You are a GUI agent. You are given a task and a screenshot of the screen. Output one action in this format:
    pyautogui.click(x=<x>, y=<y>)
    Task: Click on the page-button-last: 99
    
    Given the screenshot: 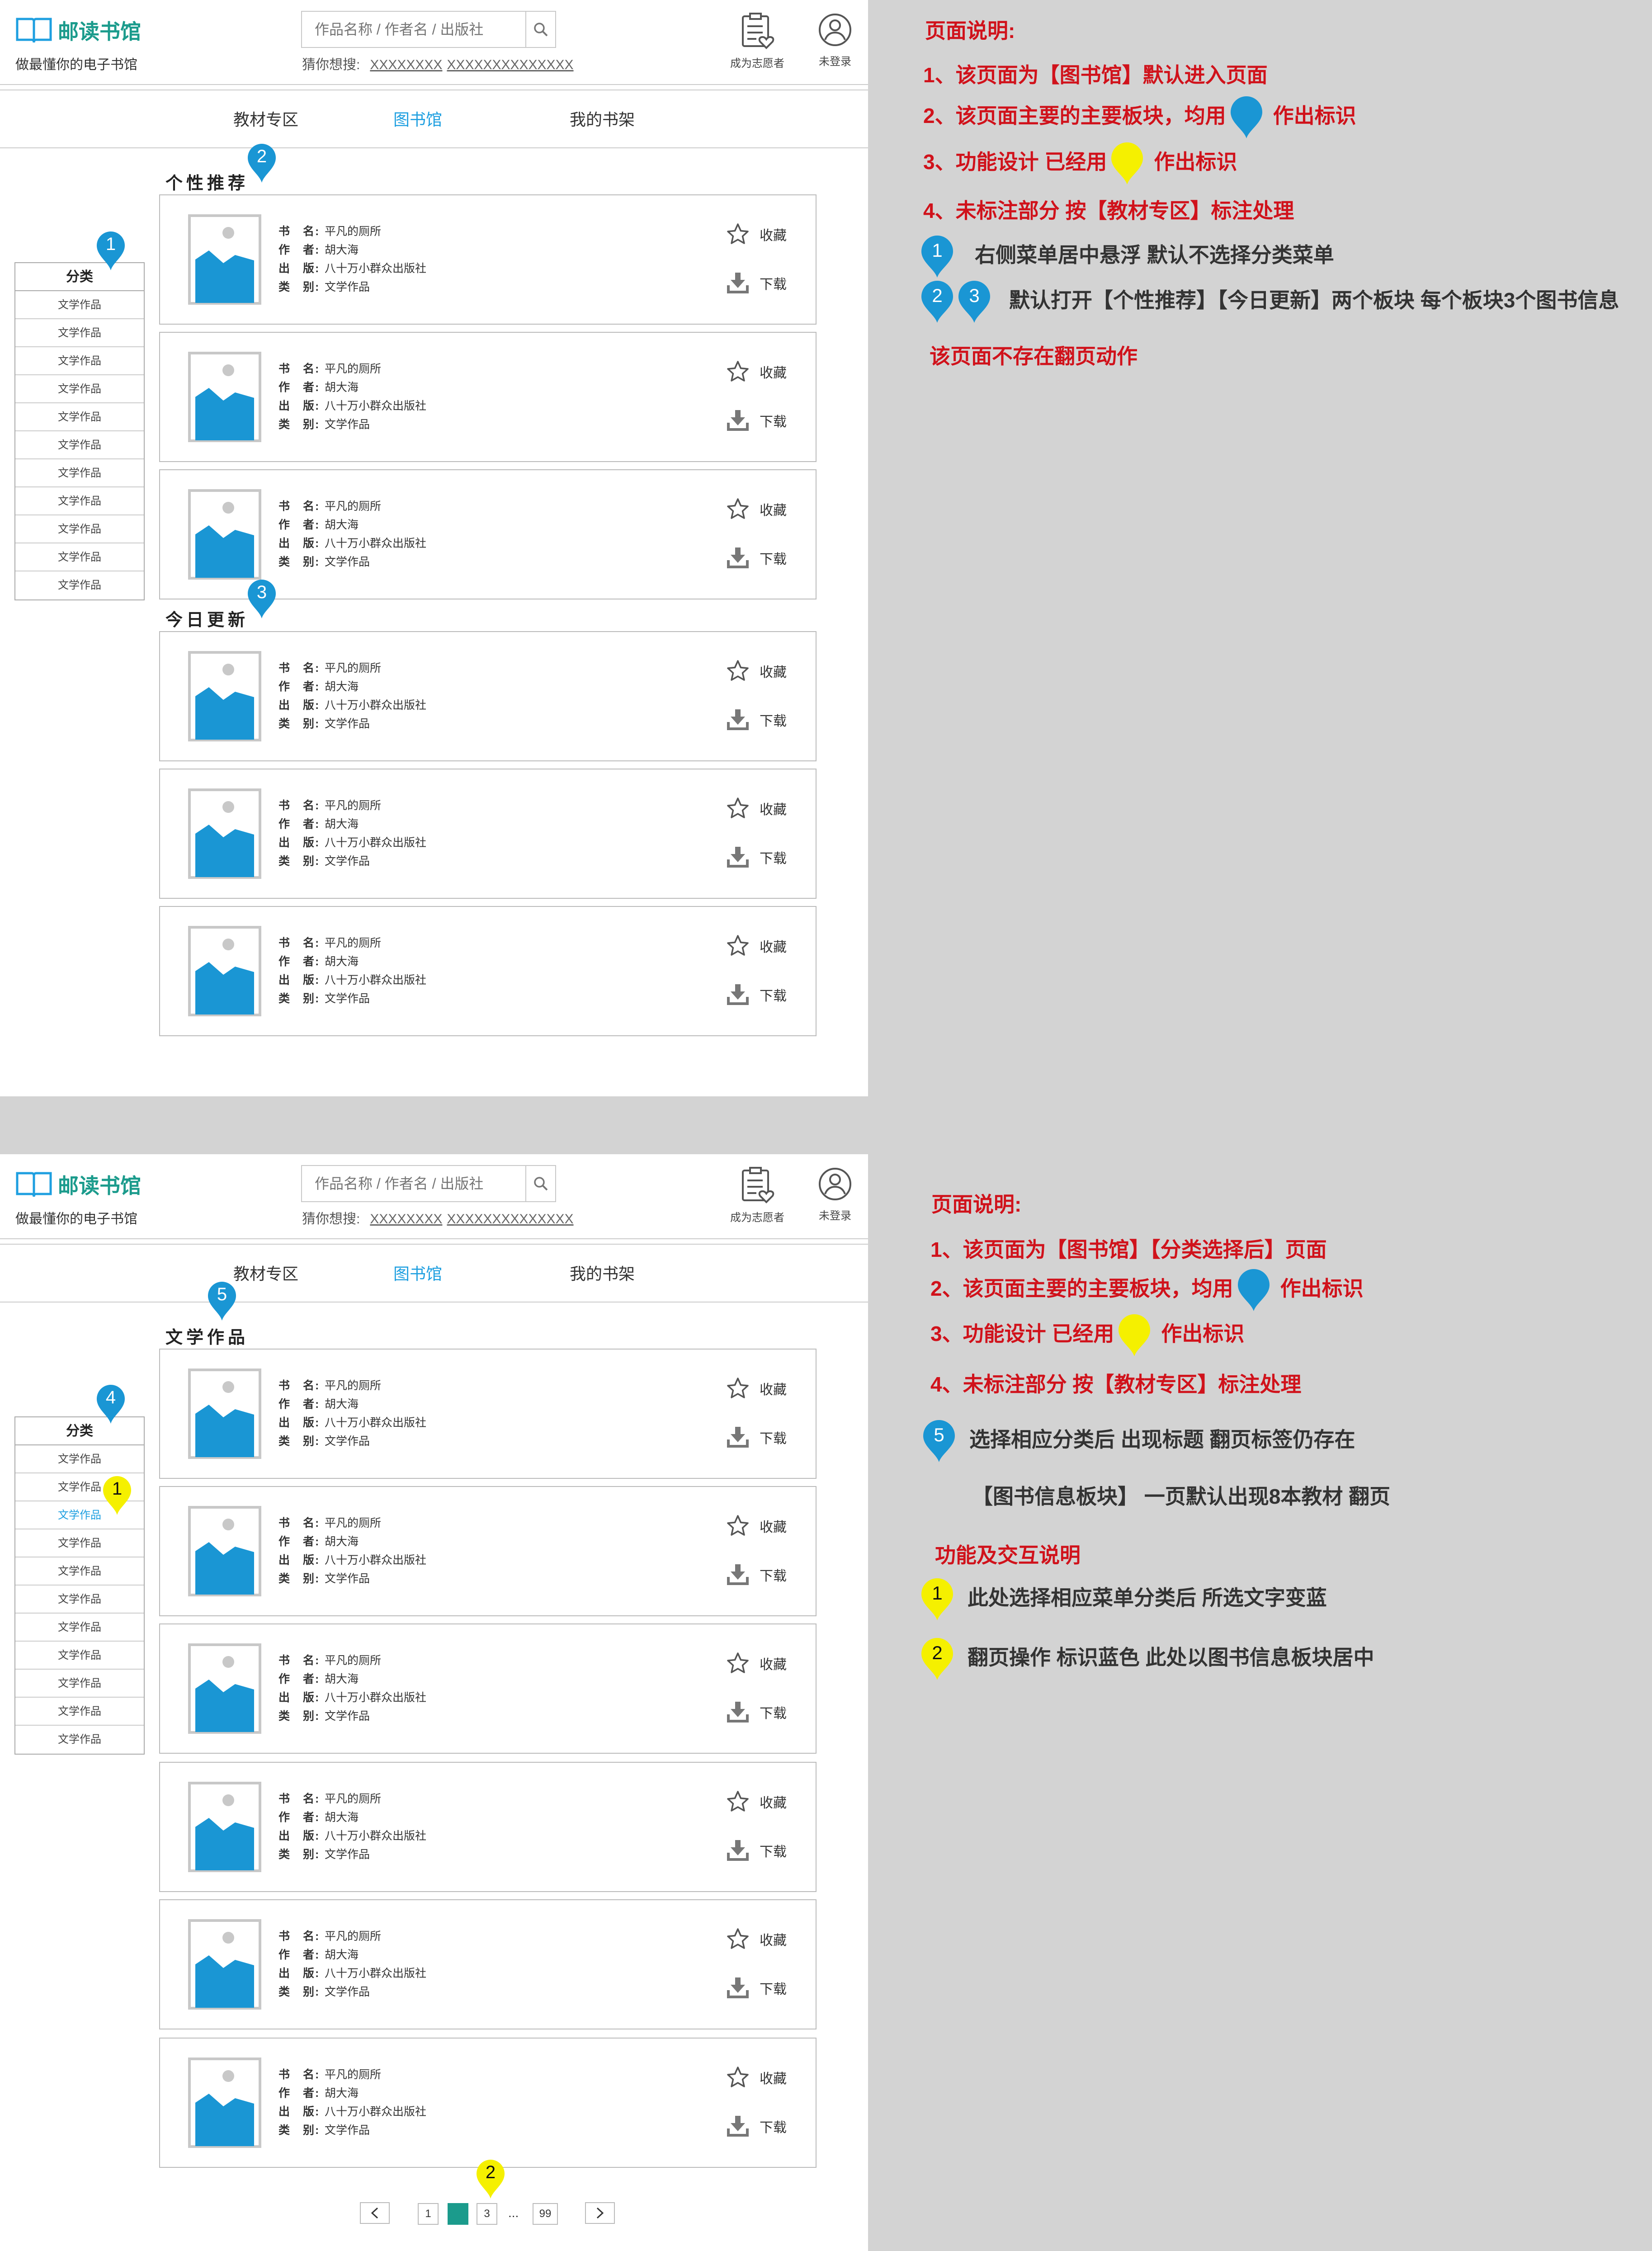 What is the action you would take?
    pyautogui.click(x=545, y=2214)
    